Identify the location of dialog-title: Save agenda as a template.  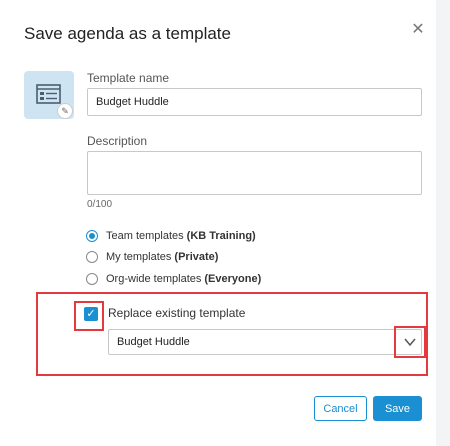
(127, 33).